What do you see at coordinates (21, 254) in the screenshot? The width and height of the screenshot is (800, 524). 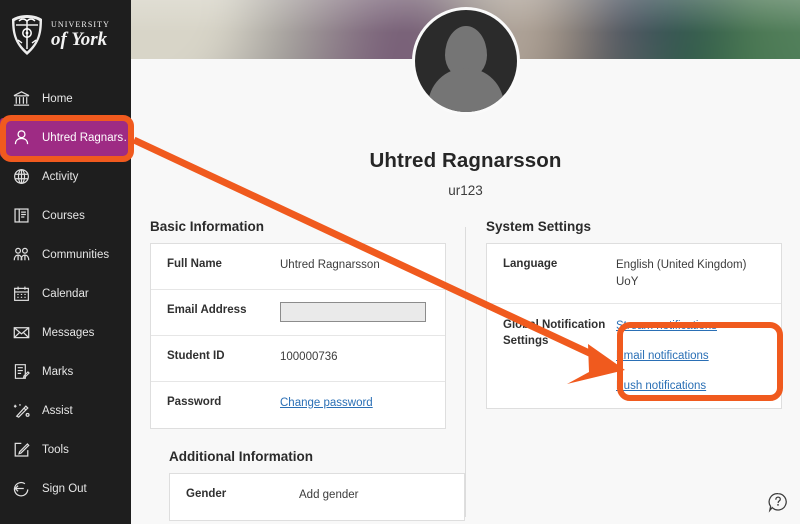 I see `people-icon` at bounding box center [21, 254].